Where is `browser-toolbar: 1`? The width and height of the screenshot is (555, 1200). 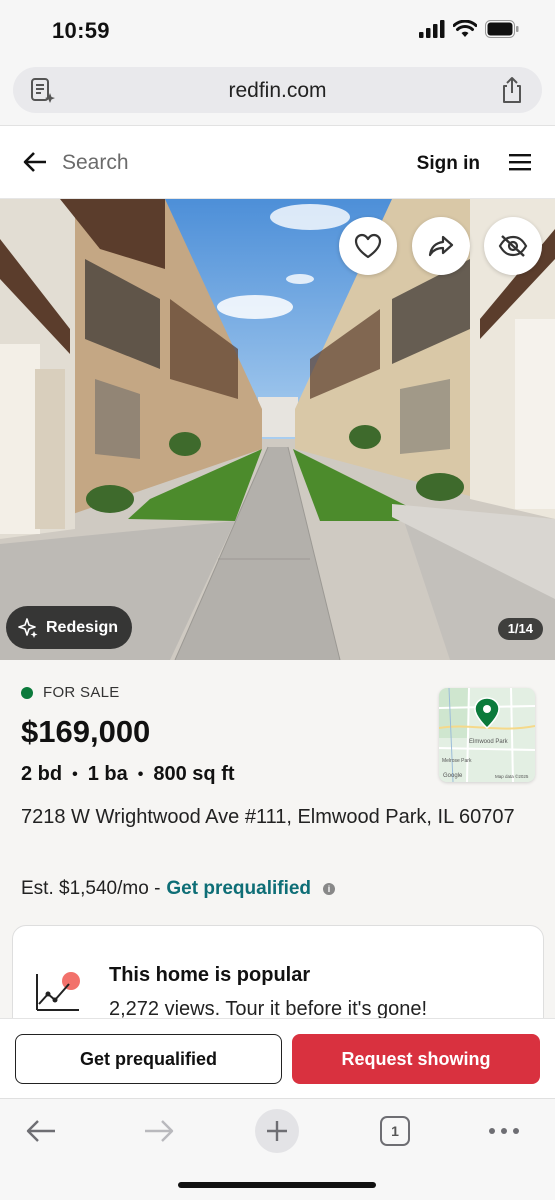
browser-toolbar: 1 is located at coordinates (277, 1149).